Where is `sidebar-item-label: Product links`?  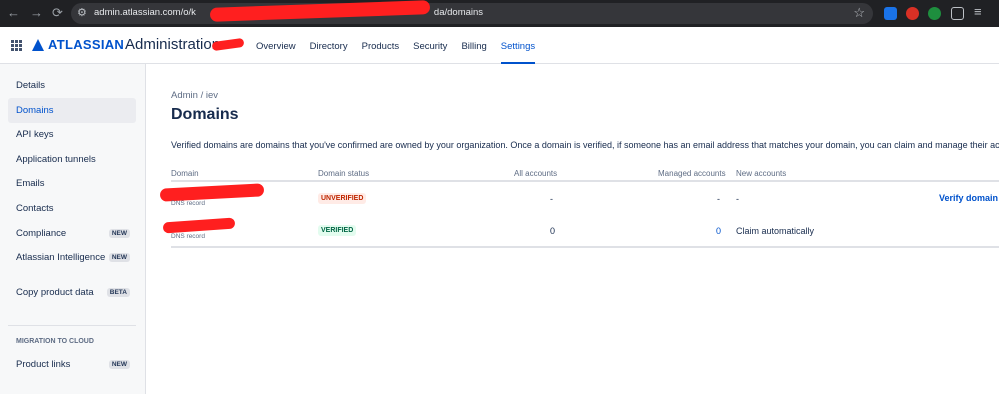 sidebar-item-label: Product links is located at coordinates (43, 364).